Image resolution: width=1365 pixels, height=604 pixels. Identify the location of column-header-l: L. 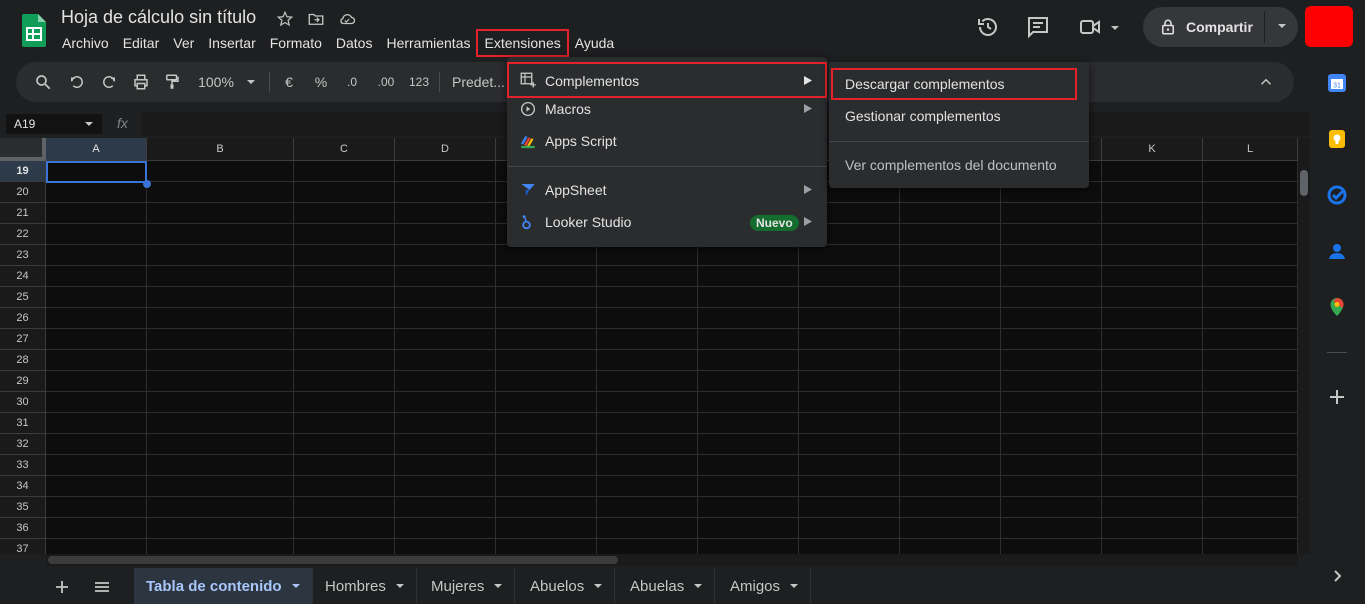
(1250, 149).